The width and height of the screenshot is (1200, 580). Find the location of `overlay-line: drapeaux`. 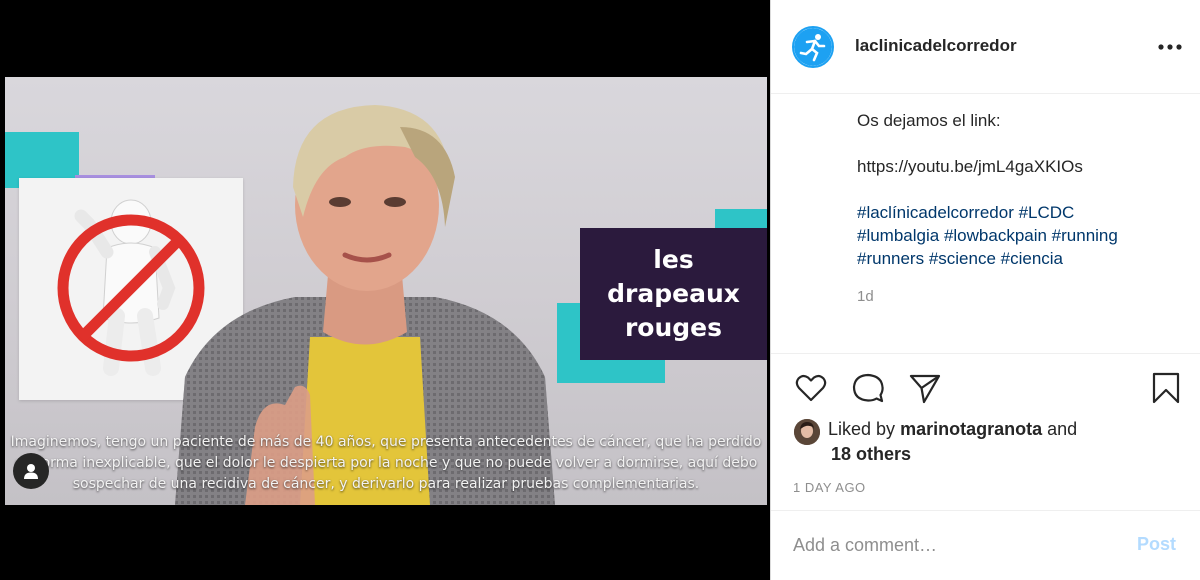

overlay-line: drapeaux is located at coordinates (673, 293).